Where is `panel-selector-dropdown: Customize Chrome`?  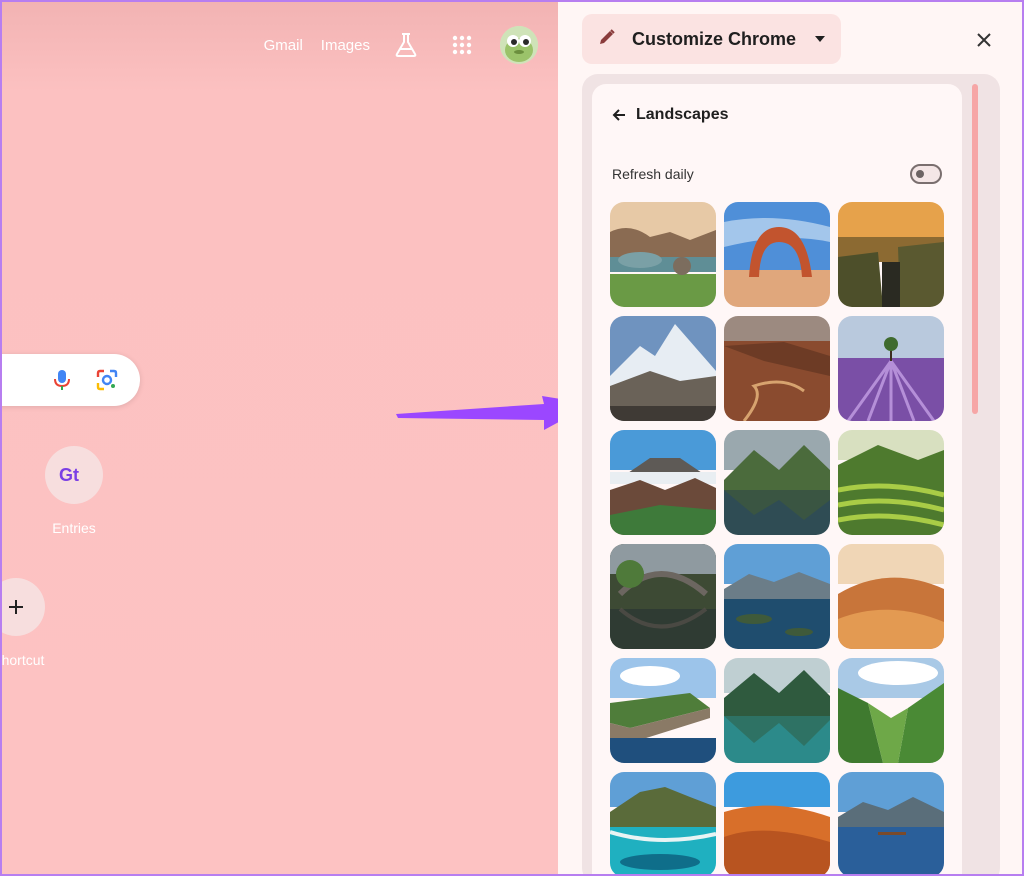
panel-selector-dropdown: Customize Chrome is located at coordinates (711, 39).